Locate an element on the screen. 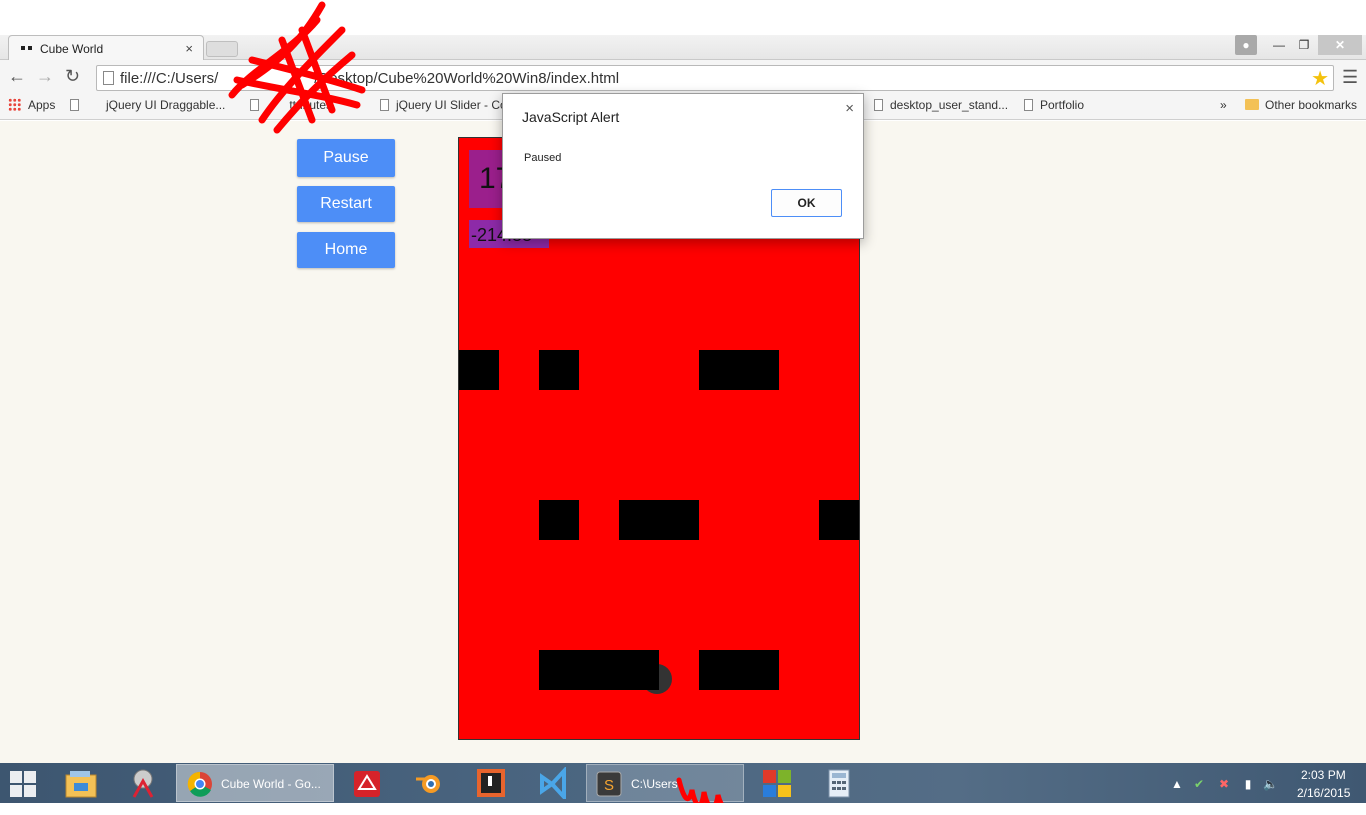 Image resolution: width=1366 pixels, height=815 pixels. page-favicon-icon is located at coordinates (23, 48).